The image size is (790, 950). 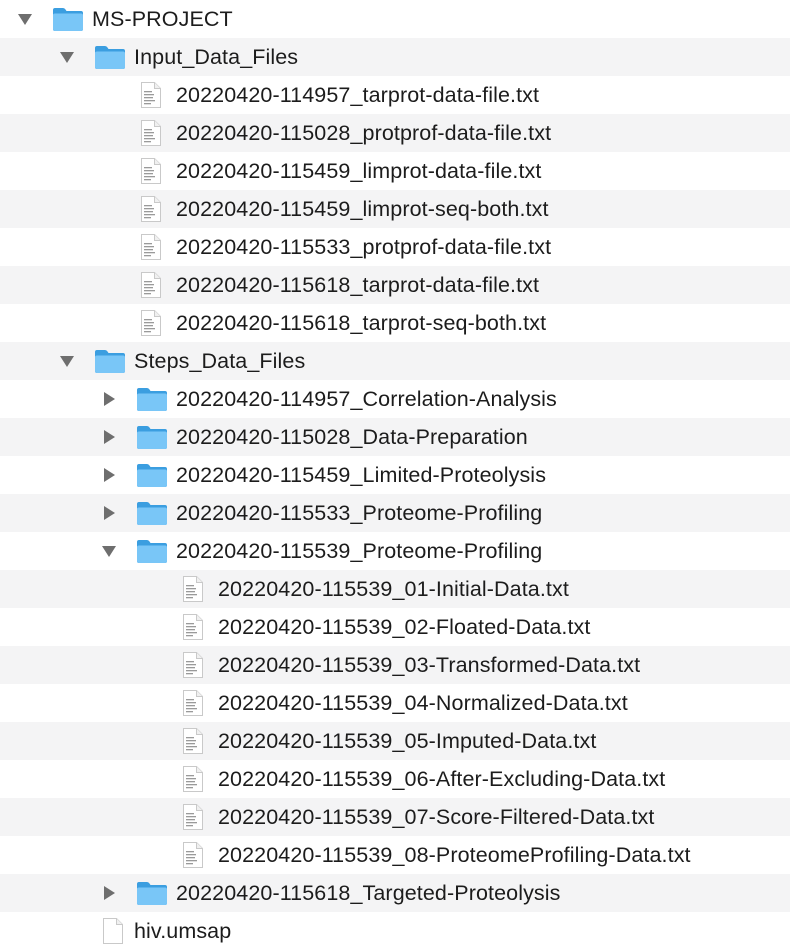 I want to click on file-name: 20220420-115618_tarprot-data-file.txt, so click(x=358, y=285).